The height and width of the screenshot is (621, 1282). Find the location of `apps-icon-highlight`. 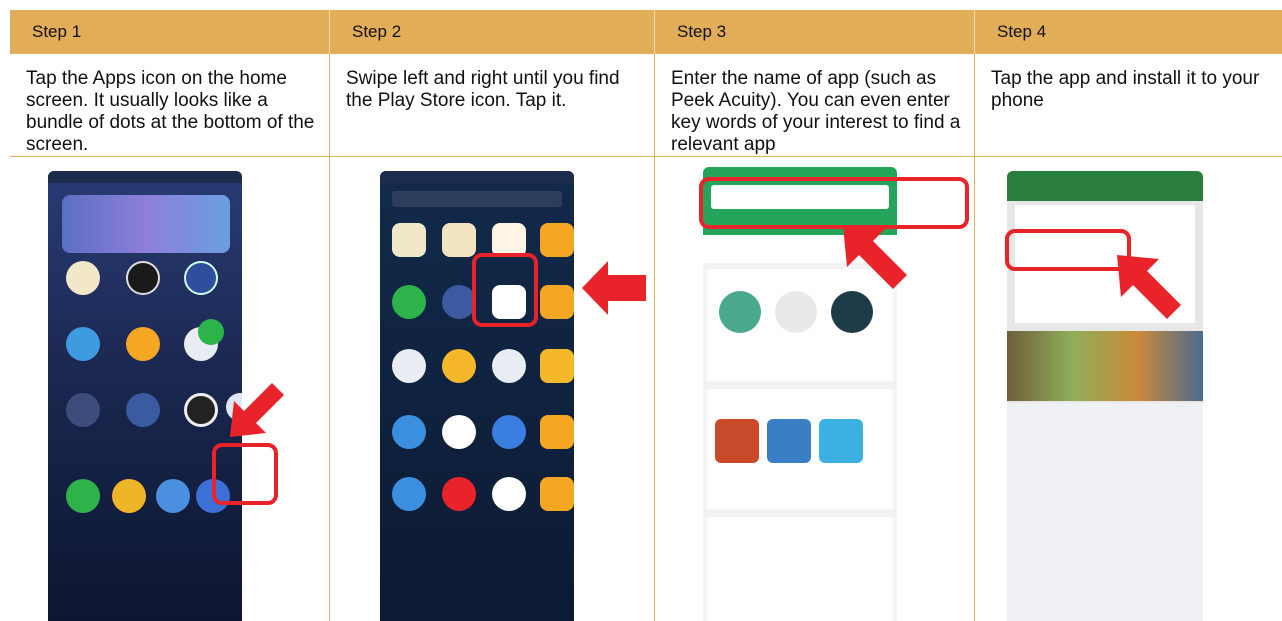

apps-icon-highlight is located at coordinates (245, 474).